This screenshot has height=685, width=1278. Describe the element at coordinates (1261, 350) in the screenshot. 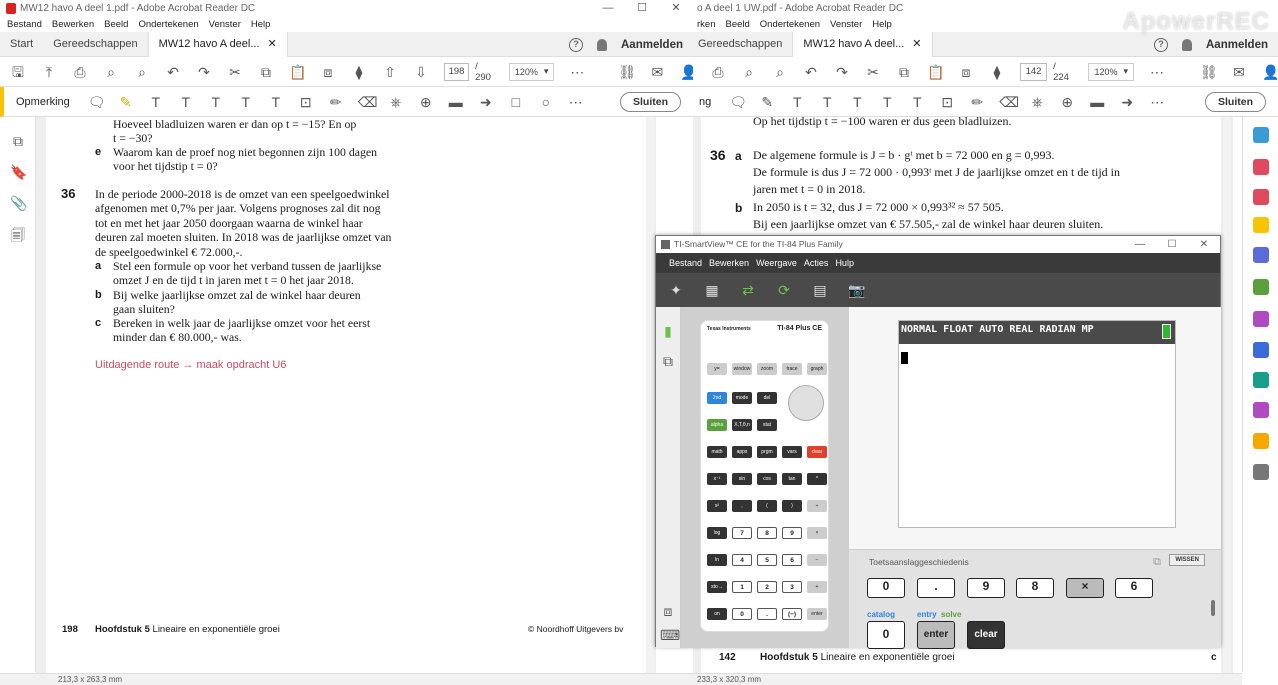

I see `protect-icon` at that location.